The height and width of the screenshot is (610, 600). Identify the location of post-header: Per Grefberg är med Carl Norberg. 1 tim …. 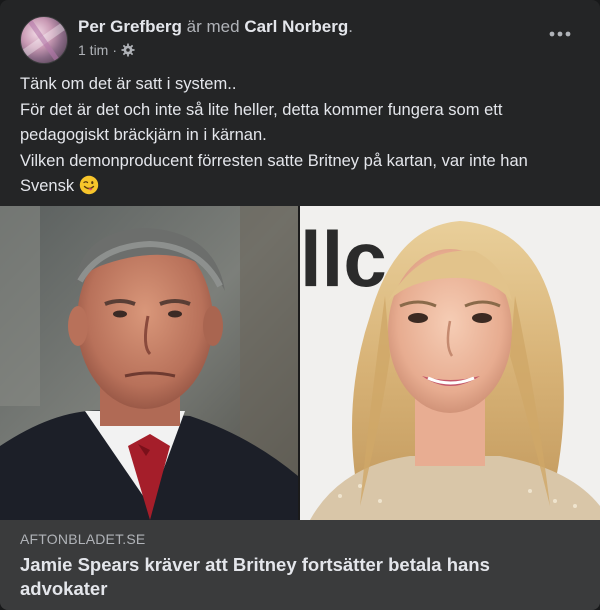
(300, 40).